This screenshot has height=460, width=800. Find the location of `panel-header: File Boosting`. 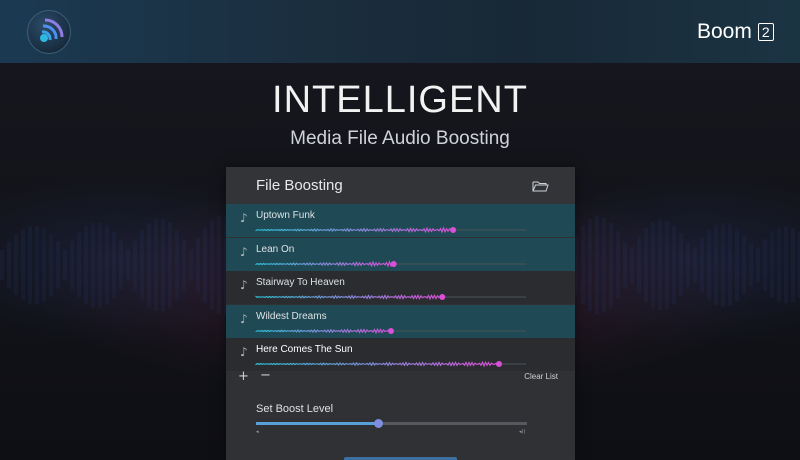

panel-header: File Boosting is located at coordinates (400, 185).